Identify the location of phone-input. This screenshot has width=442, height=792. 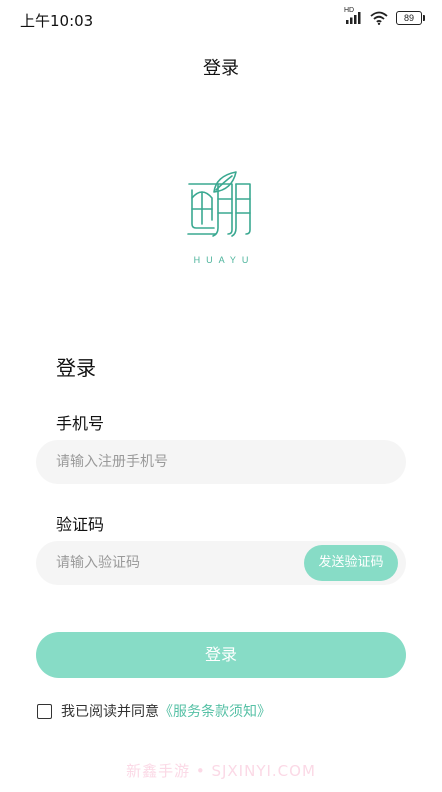
(221, 462).